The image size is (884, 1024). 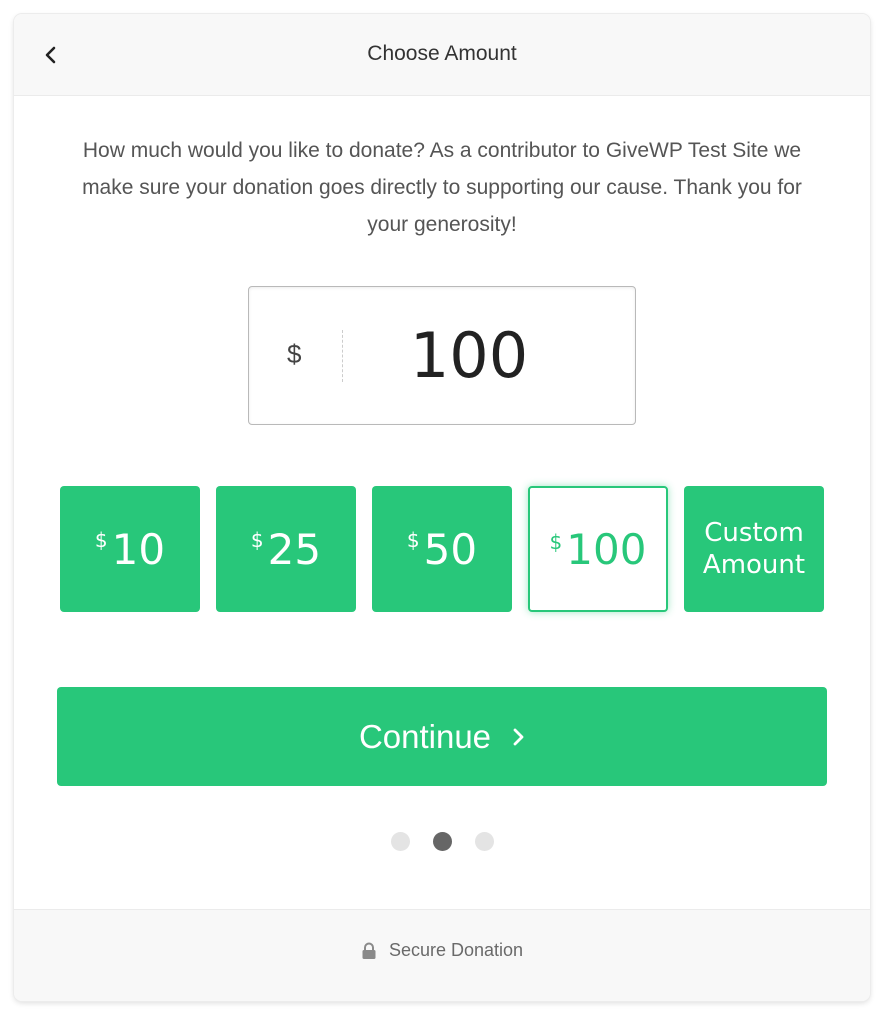 I want to click on step-pagination, so click(x=442, y=841).